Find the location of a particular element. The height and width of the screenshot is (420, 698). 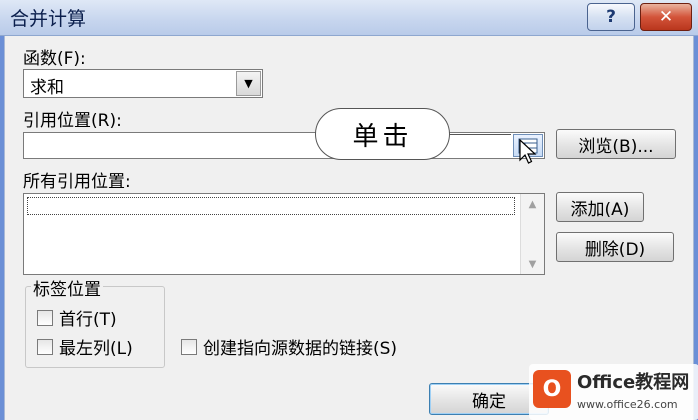

add-button: 添加(A) is located at coordinates (600, 207).